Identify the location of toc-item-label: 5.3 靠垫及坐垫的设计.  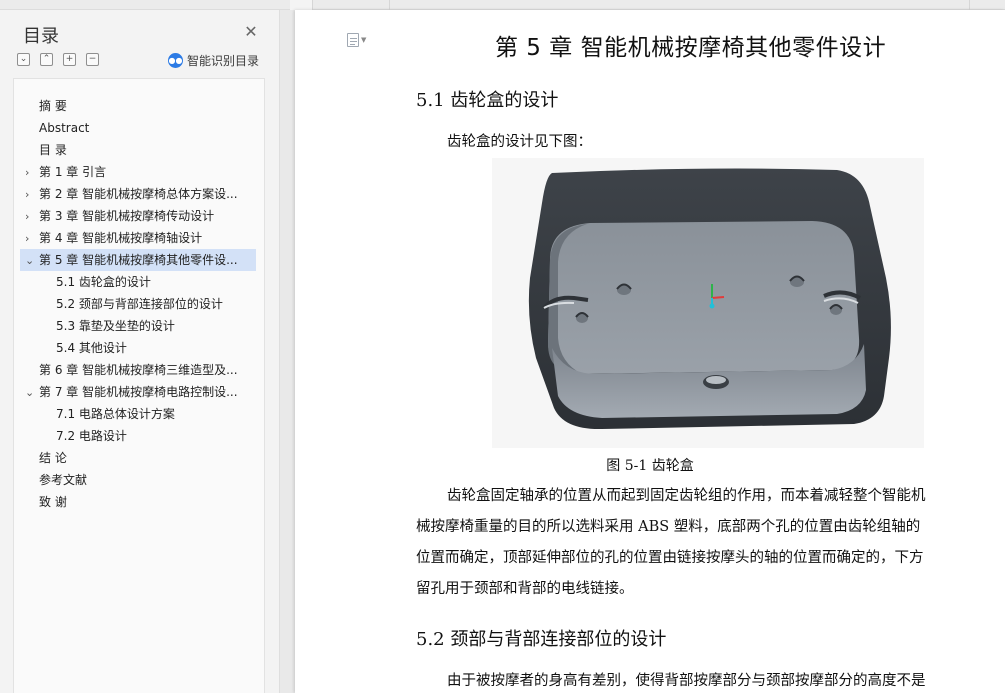
(115, 326).